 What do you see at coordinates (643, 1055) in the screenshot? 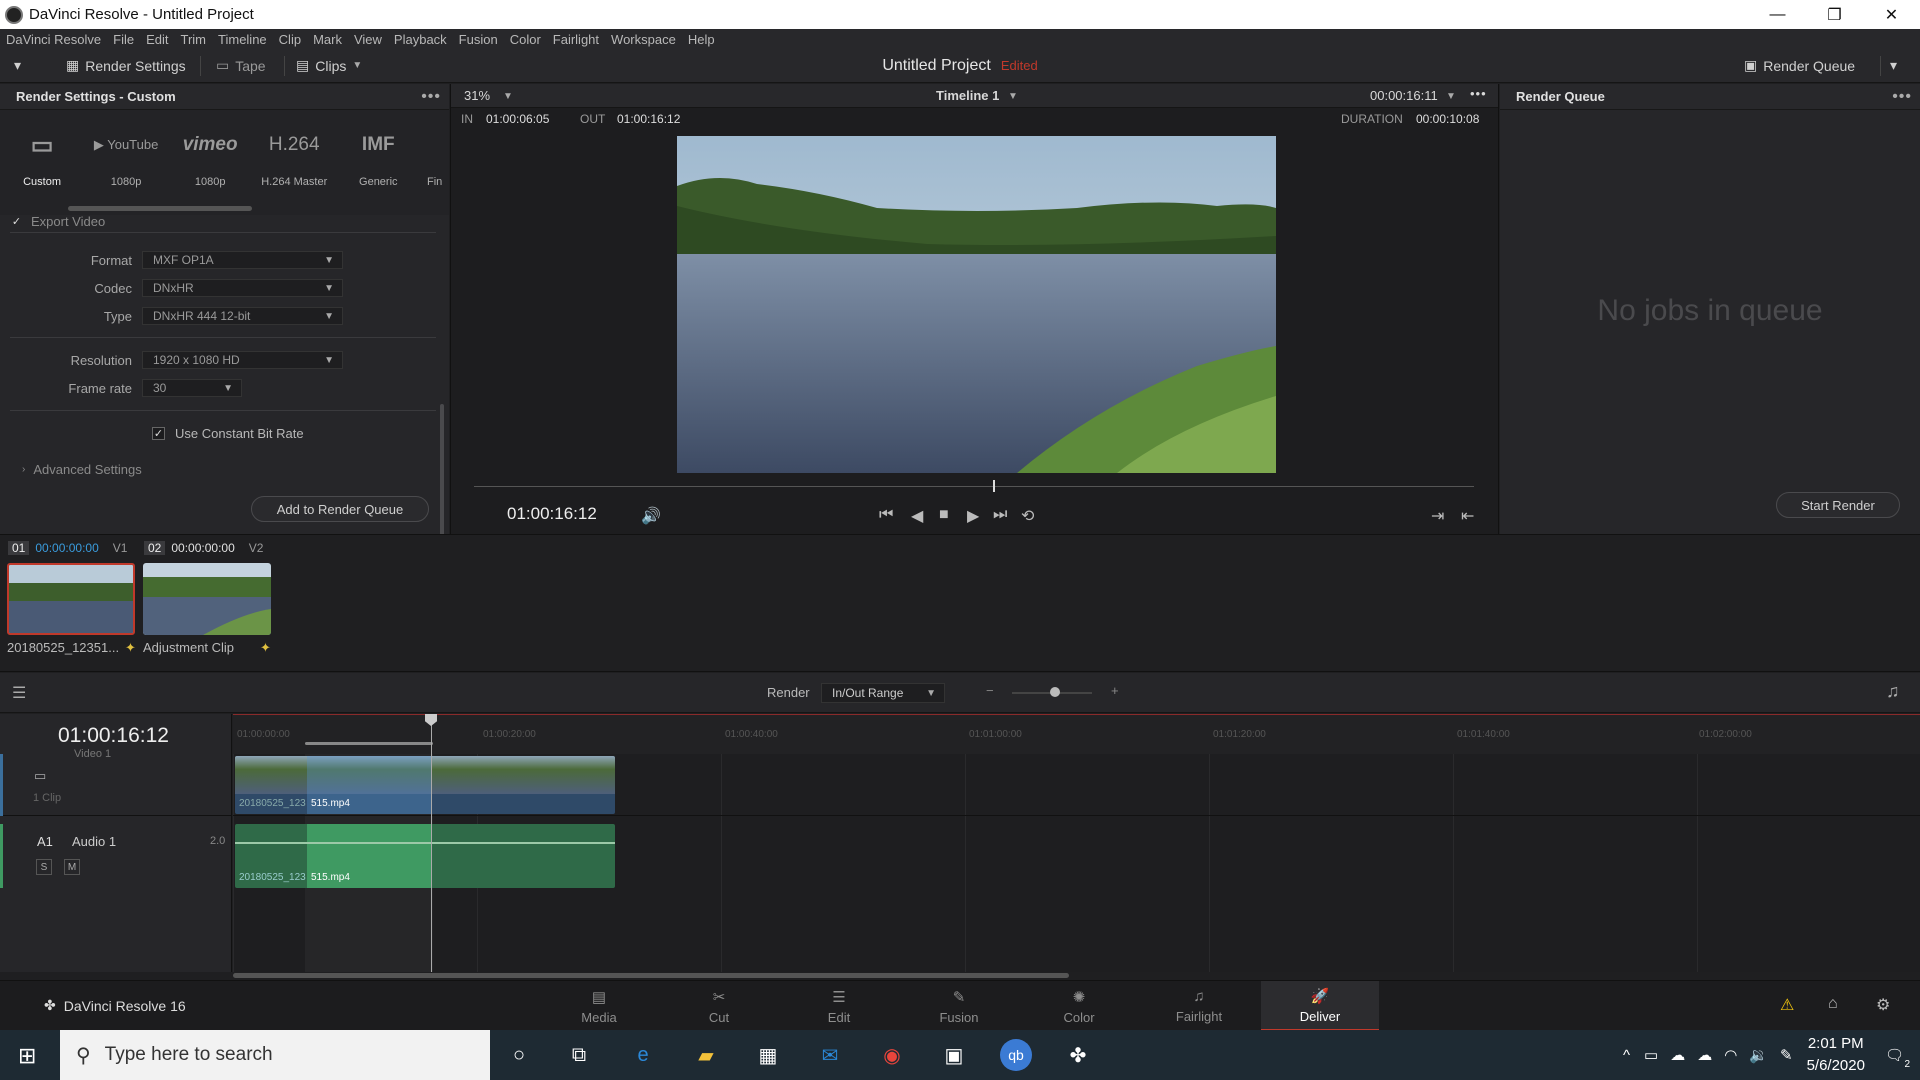
I see `edge-icon: e` at bounding box center [643, 1055].